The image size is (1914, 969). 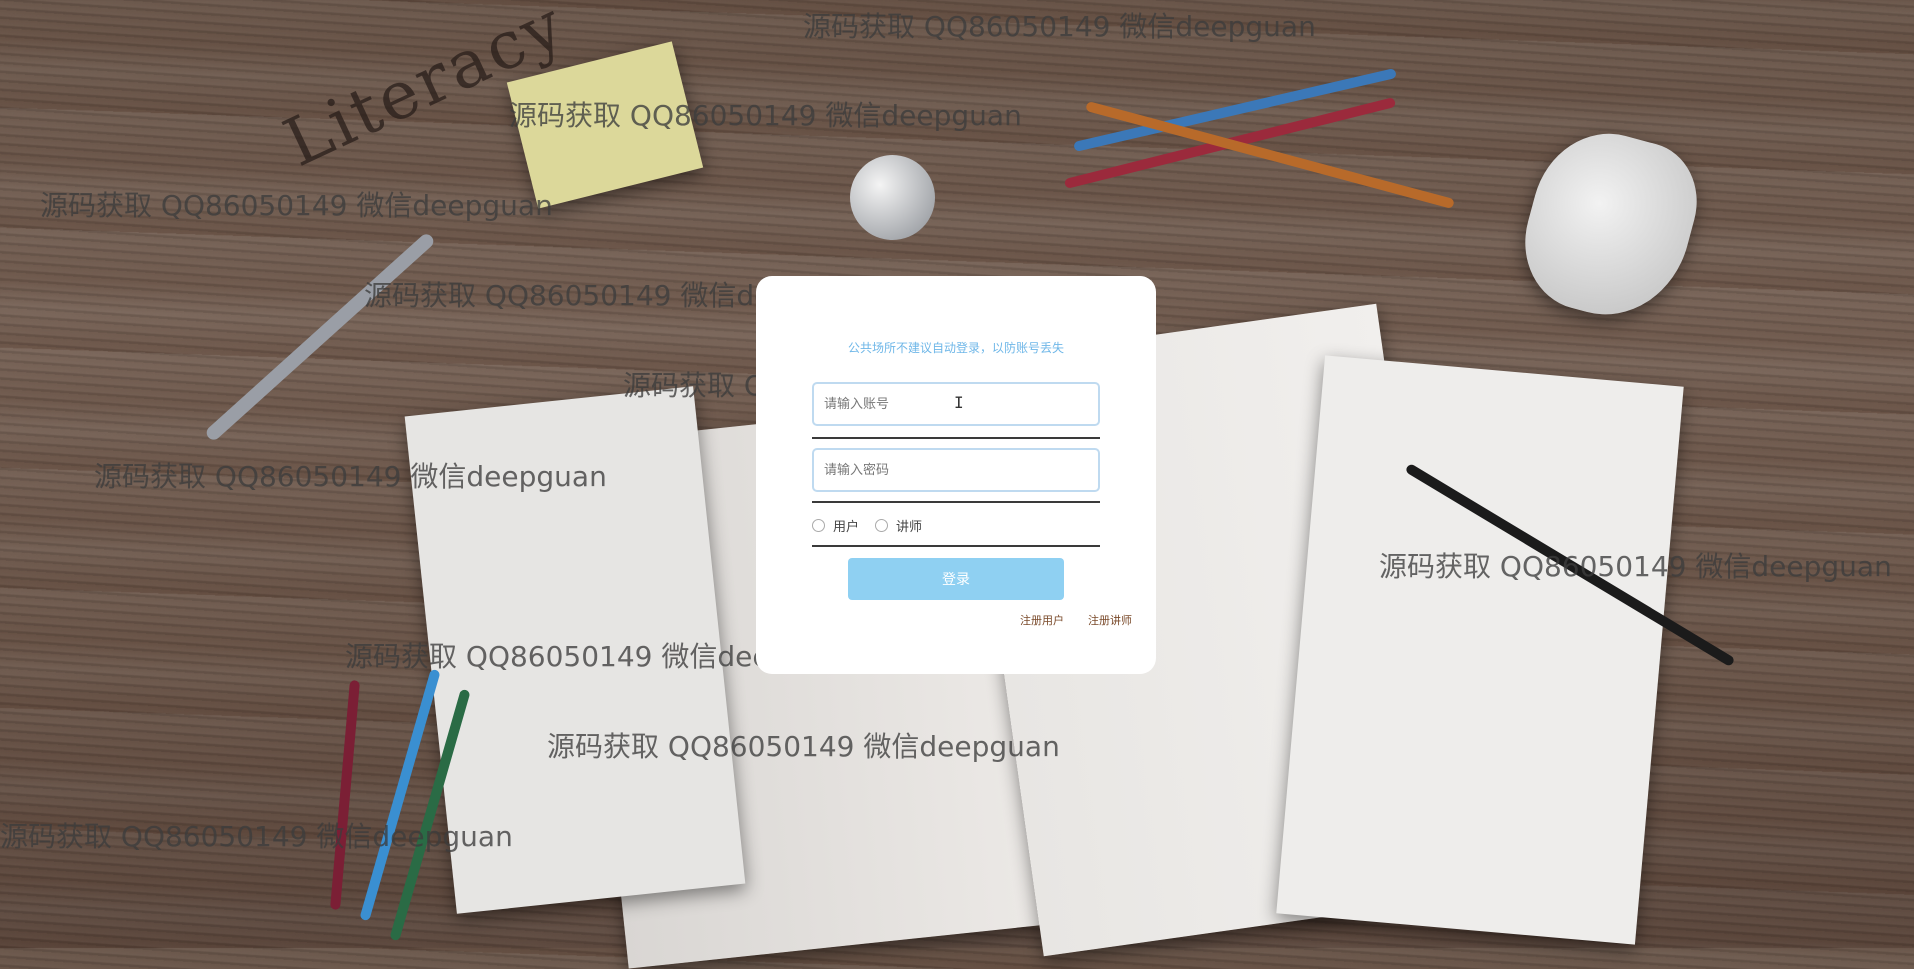 I want to click on scissors, so click(x=320, y=337).